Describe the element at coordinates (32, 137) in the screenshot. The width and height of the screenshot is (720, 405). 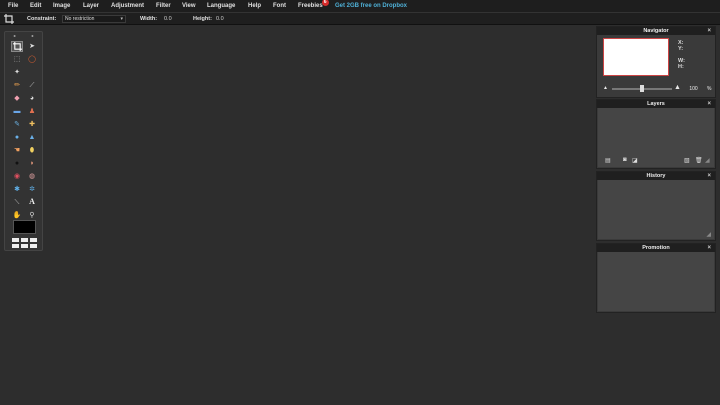
I see `sharpen-tool-icon: ▲` at that location.